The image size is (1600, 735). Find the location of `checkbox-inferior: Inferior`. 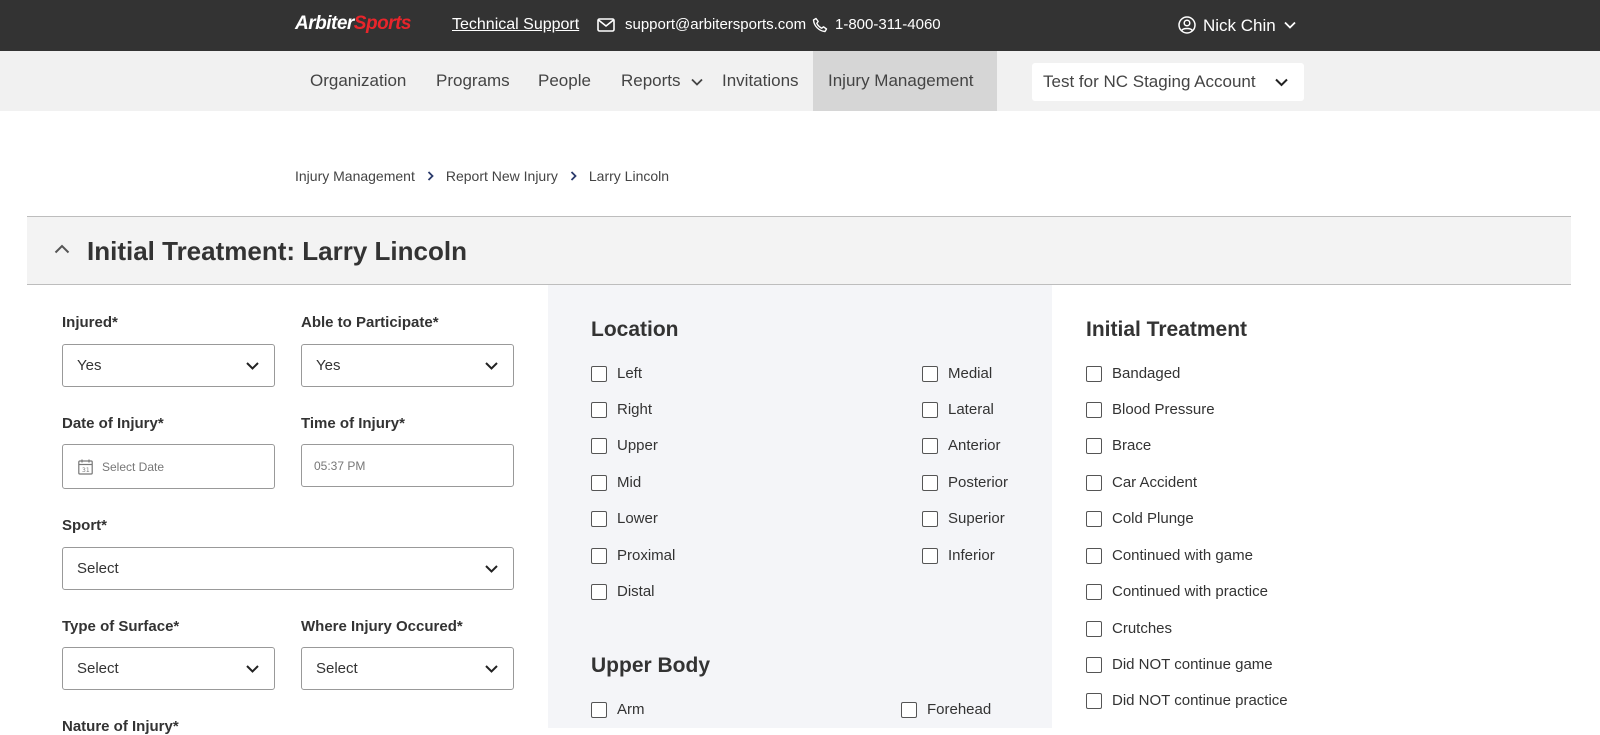

checkbox-inferior: Inferior is located at coordinates (958, 555).